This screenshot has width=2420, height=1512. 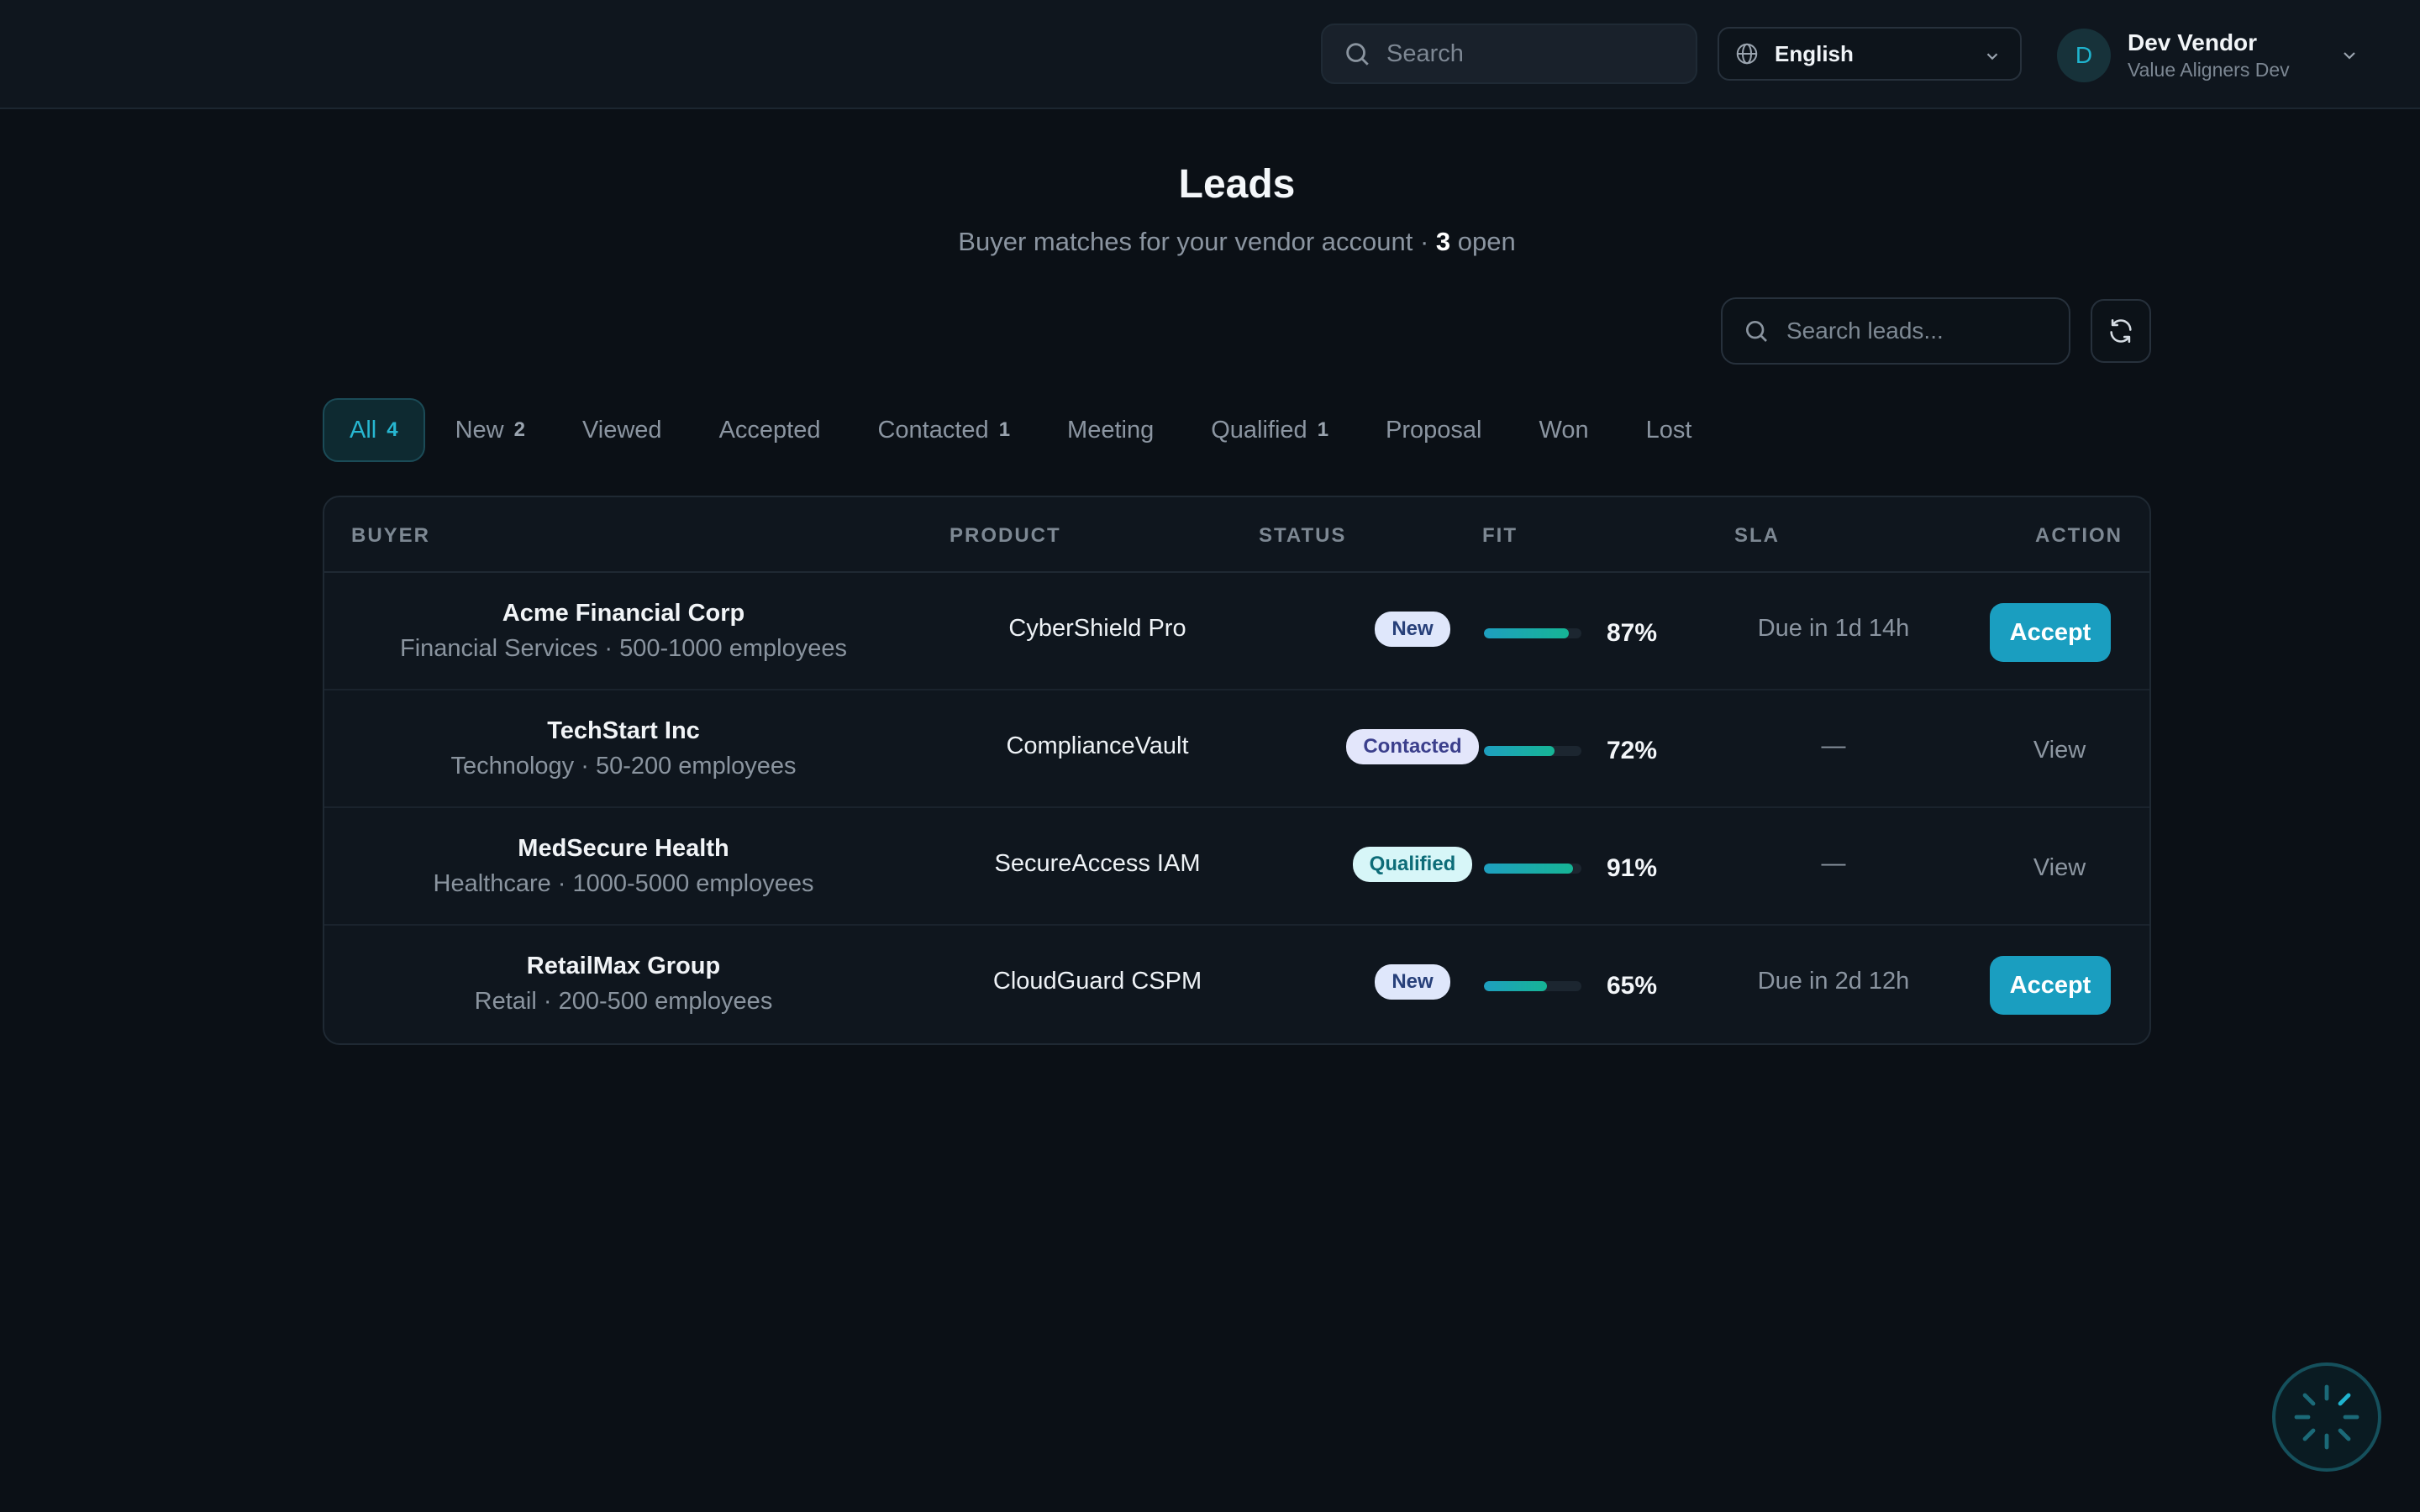 What do you see at coordinates (943, 430) in the screenshot?
I see `tab-contacted: Contacted 1` at bounding box center [943, 430].